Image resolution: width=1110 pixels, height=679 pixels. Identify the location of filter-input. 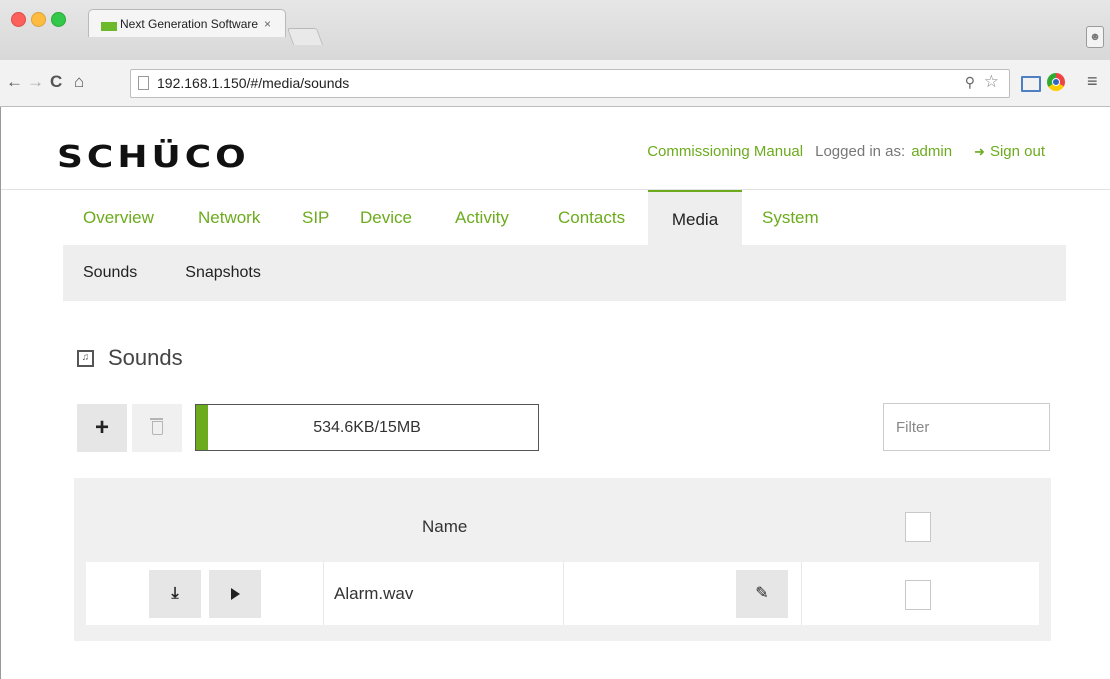
(966, 427).